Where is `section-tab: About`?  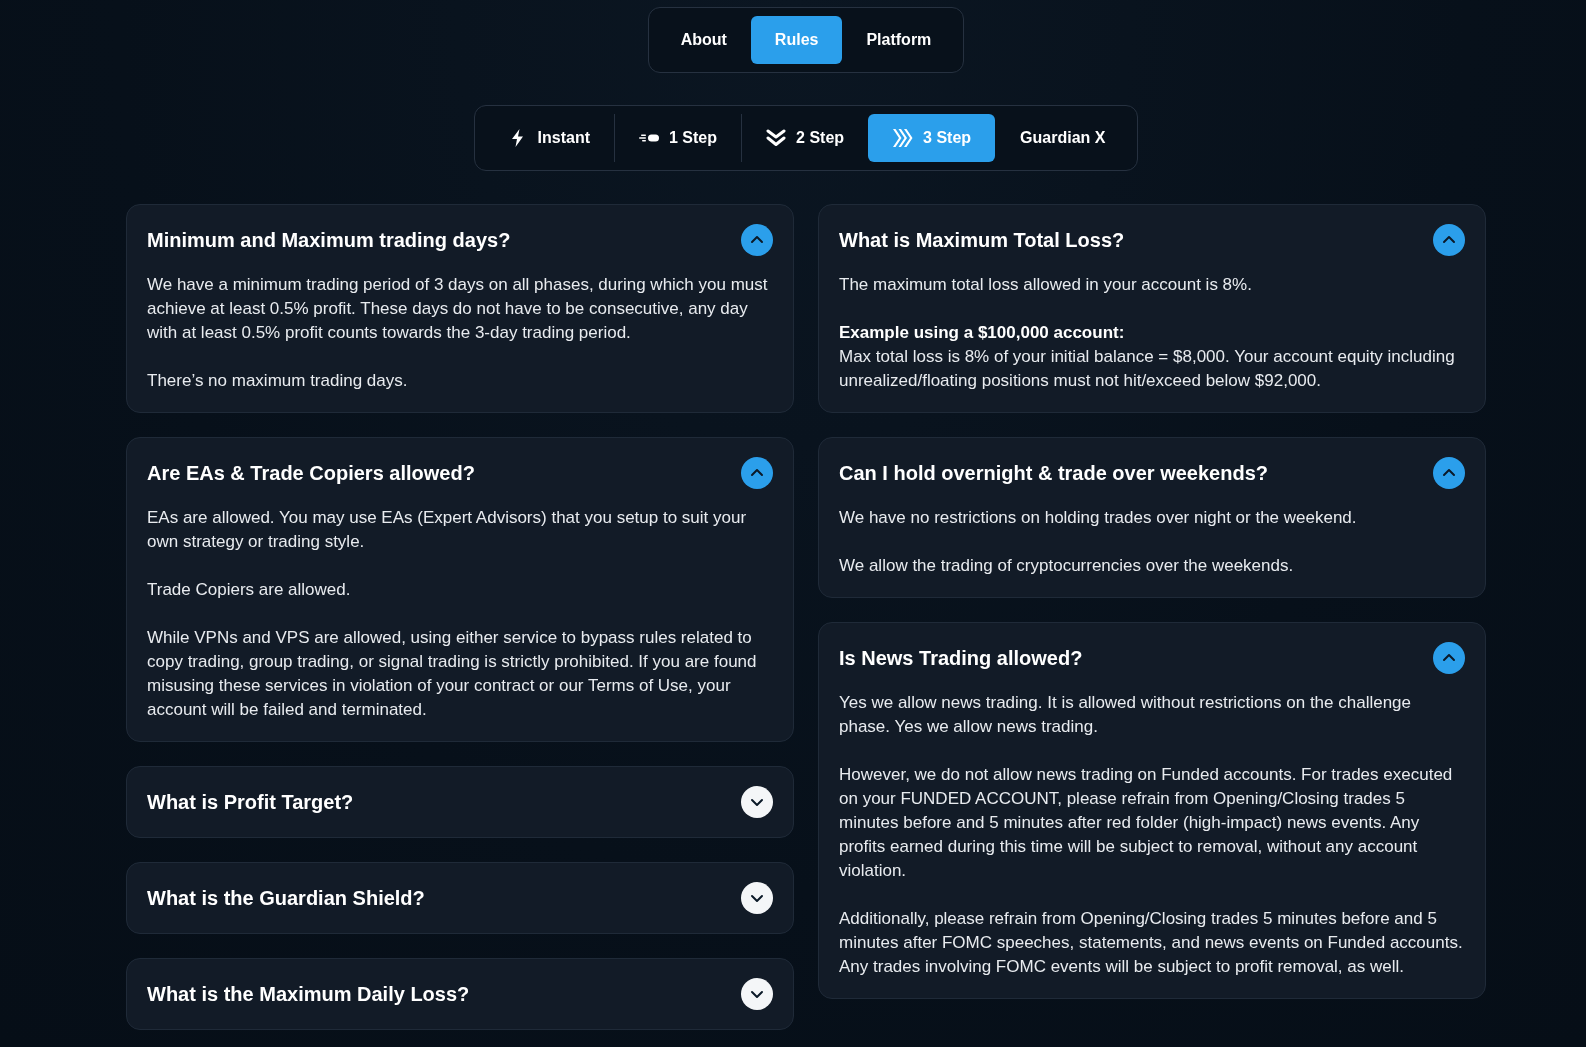
section-tab: About is located at coordinates (703, 40).